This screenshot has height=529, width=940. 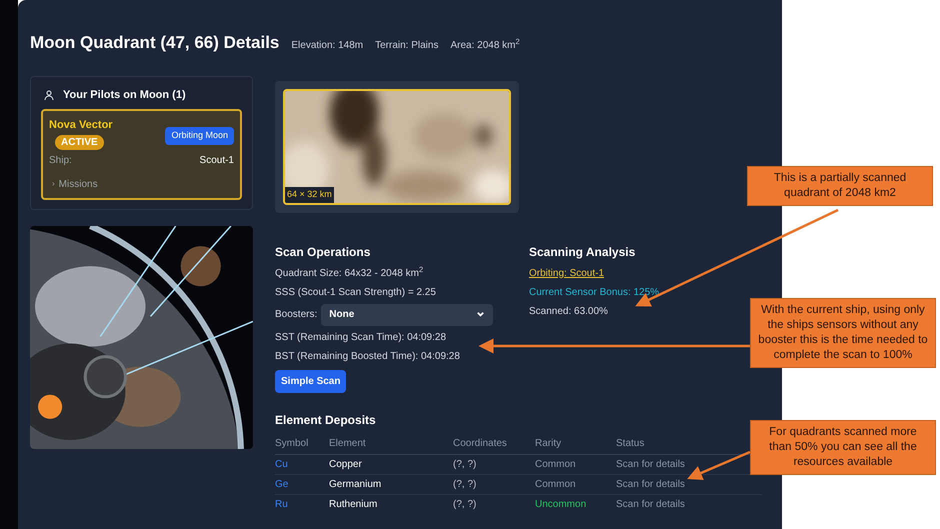 What do you see at coordinates (349, 273) in the screenshot?
I see `scan-info-line: Quadrant Size: 64x32 - 2048 km$^{2}$` at bounding box center [349, 273].